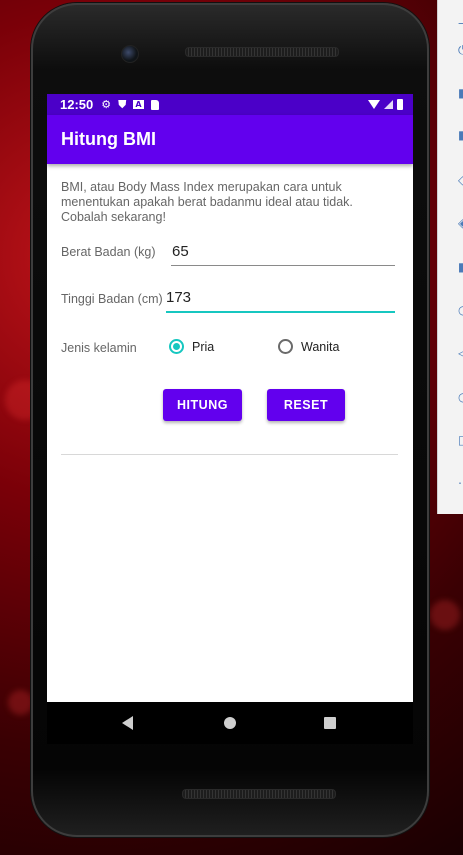 Image resolution: width=463 pixels, height=855 pixels. I want to click on overview-icon: □, so click(460, 440).